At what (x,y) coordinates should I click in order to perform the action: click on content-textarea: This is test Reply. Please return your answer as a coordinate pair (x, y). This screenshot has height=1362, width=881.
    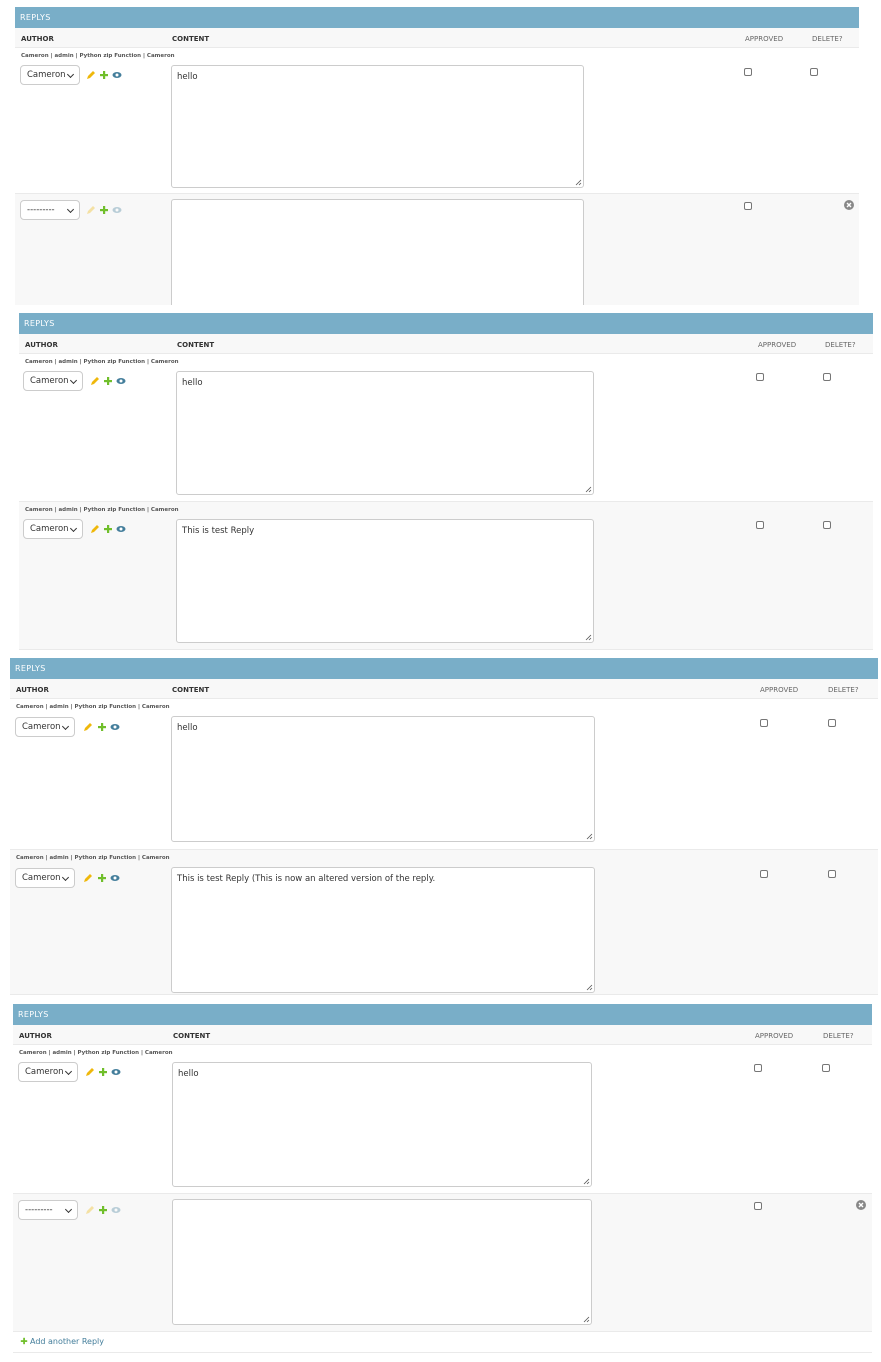
    Looking at the image, I should click on (385, 581).